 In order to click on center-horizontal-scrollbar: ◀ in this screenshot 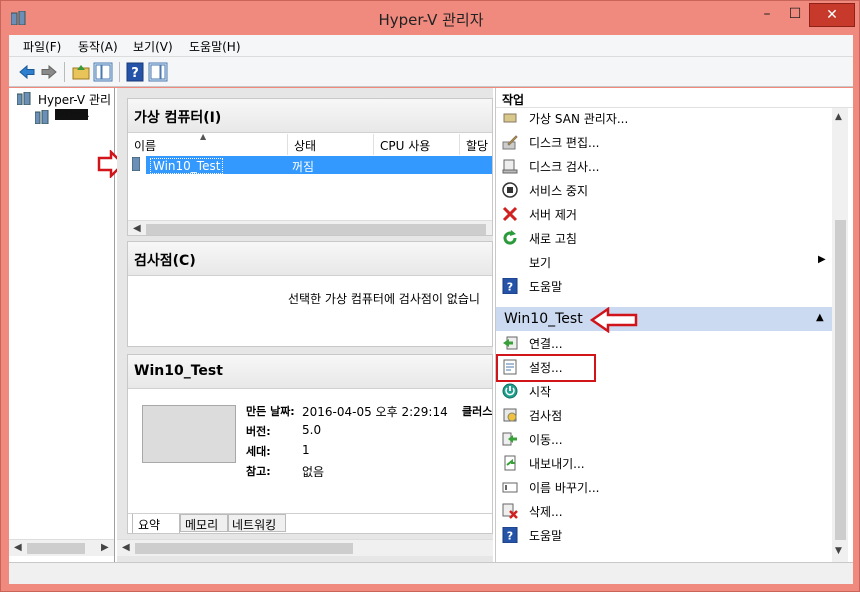, I will do `click(305, 547)`.